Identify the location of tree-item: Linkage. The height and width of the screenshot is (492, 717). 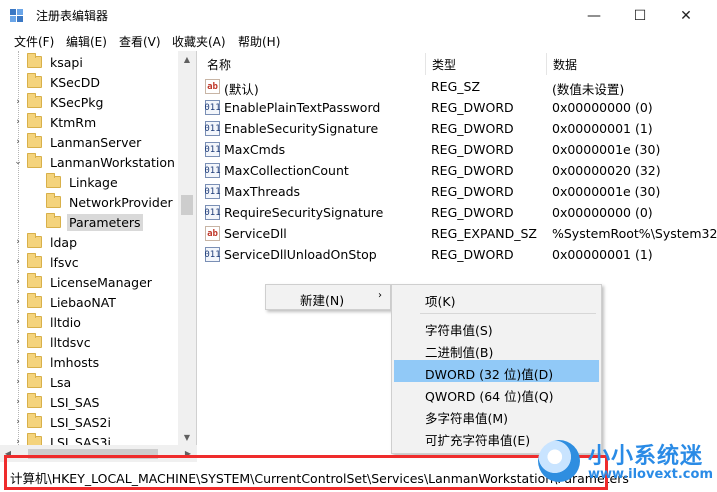
(75, 182).